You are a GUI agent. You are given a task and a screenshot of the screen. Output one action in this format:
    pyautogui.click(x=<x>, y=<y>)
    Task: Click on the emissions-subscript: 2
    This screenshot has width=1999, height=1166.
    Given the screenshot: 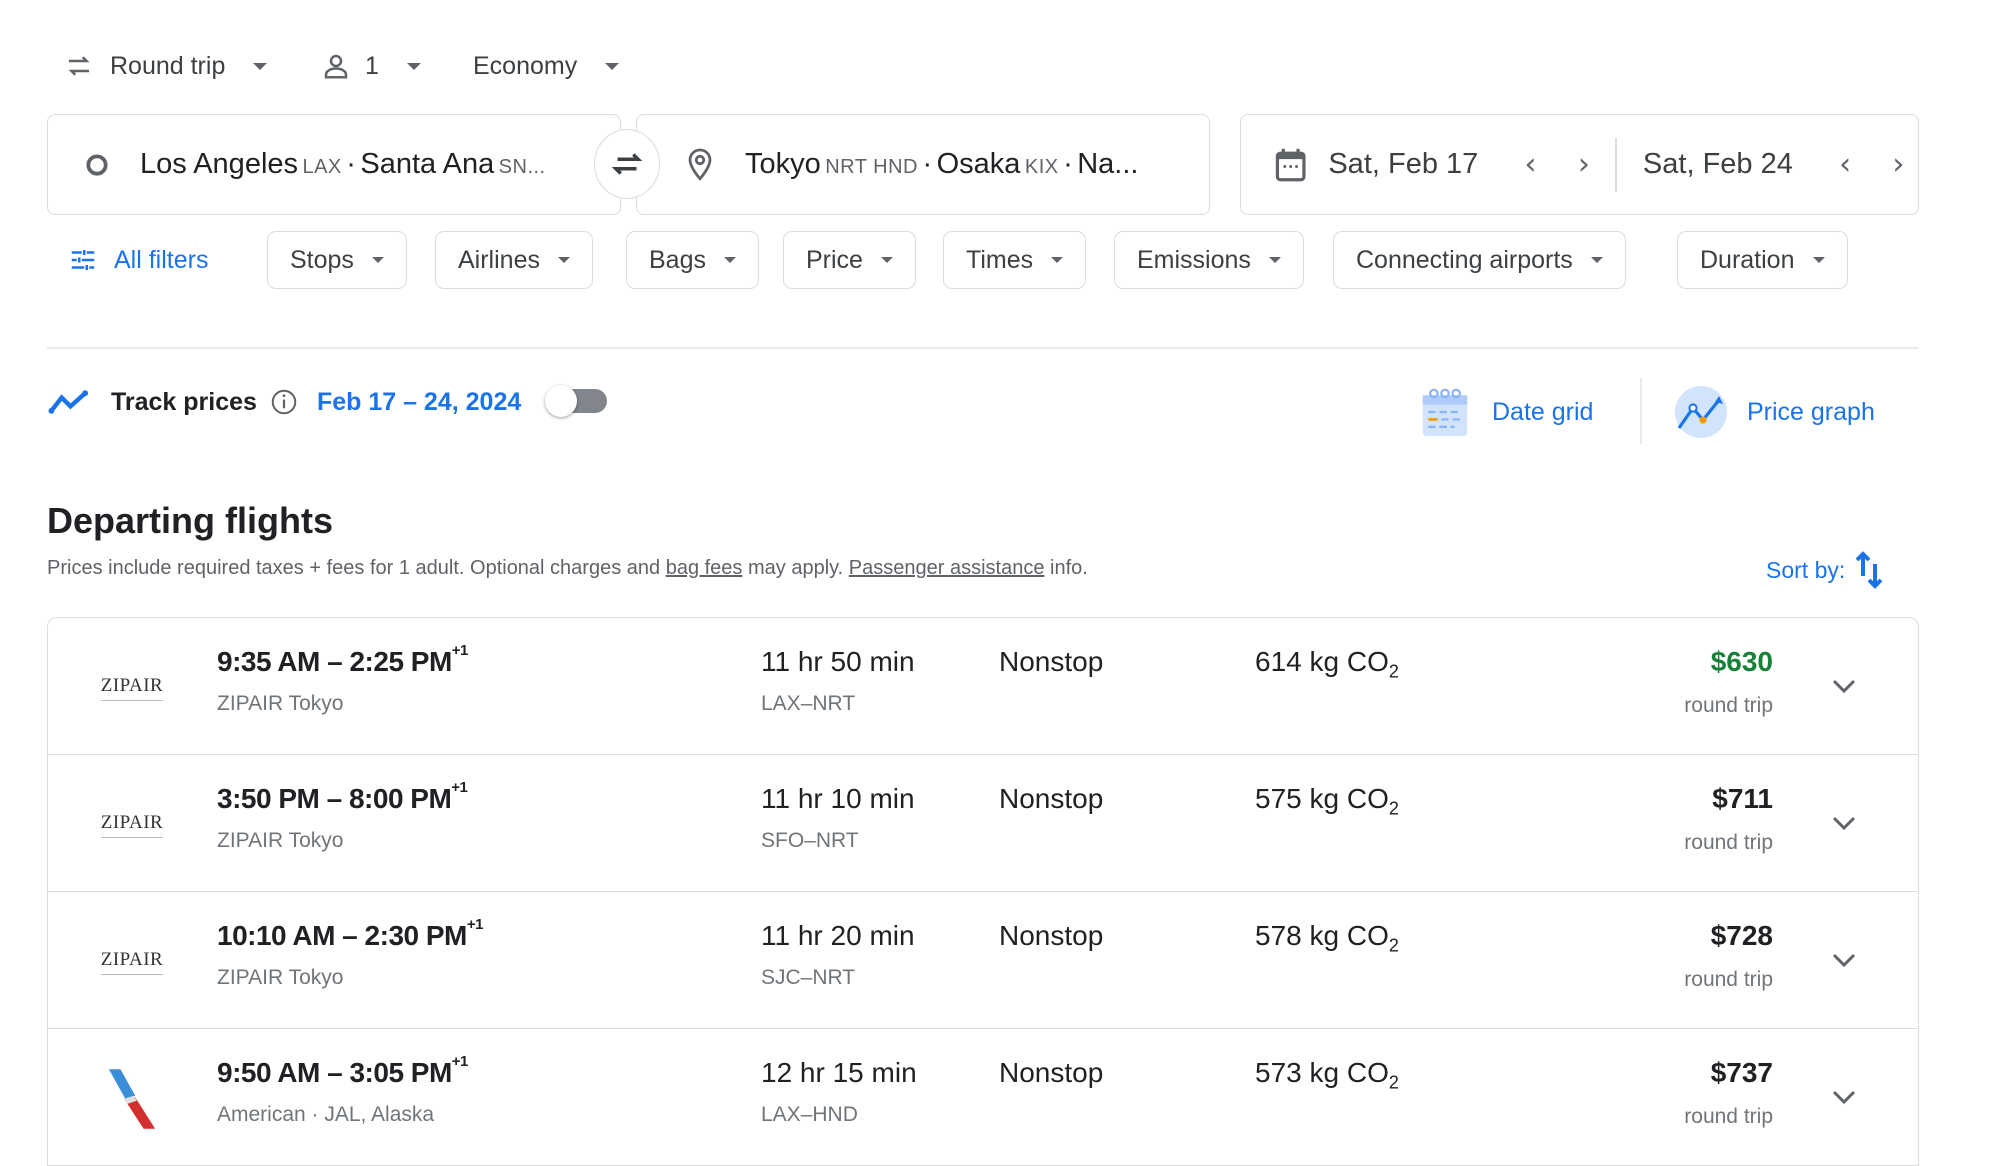 What is the action you would take?
    pyautogui.click(x=1393, y=808)
    